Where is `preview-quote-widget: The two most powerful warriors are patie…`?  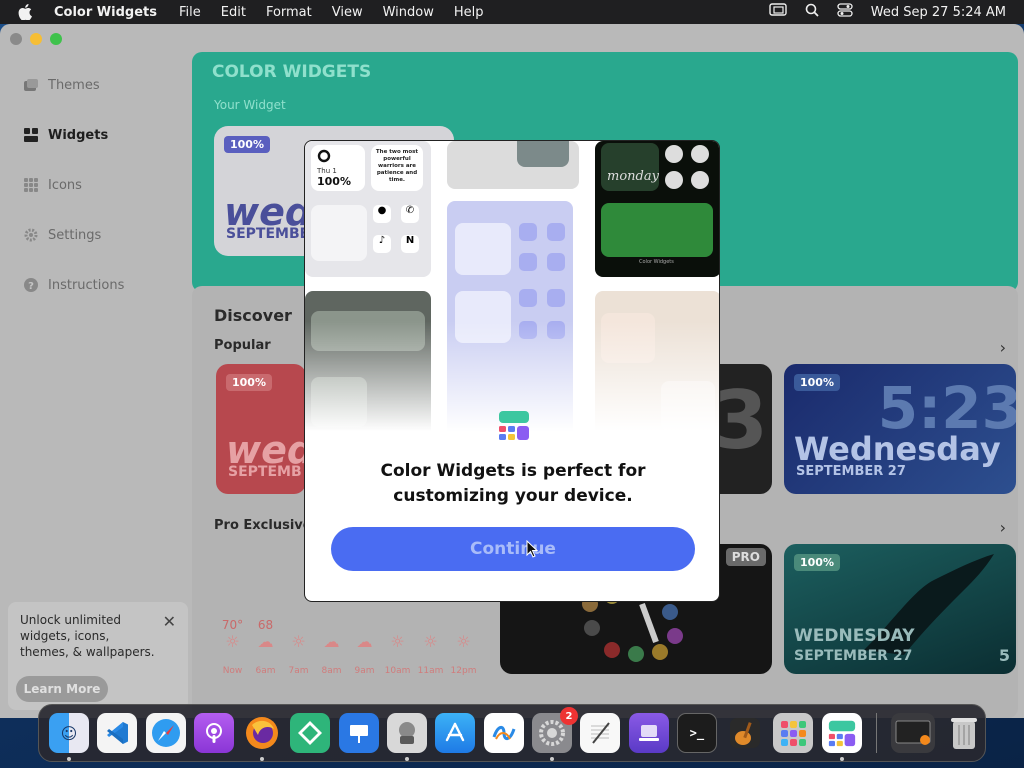 preview-quote-widget: The two most powerful warriors are patie… is located at coordinates (397, 168).